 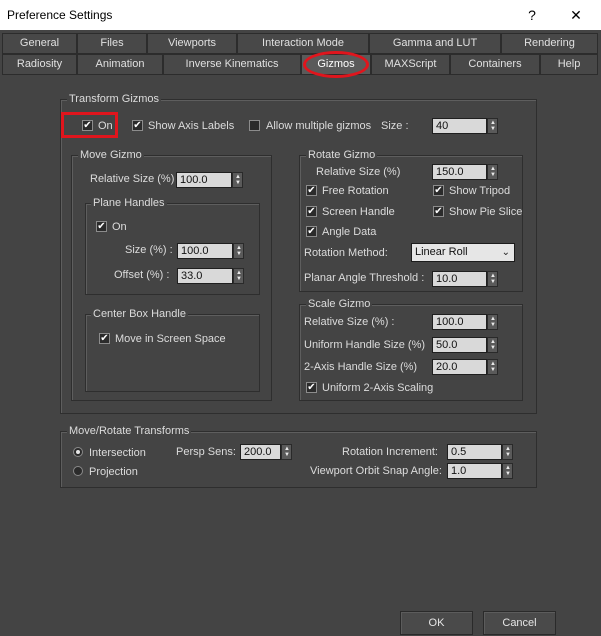 I want to click on move-relative-size-label: Relative Size (%), so click(x=132, y=179).